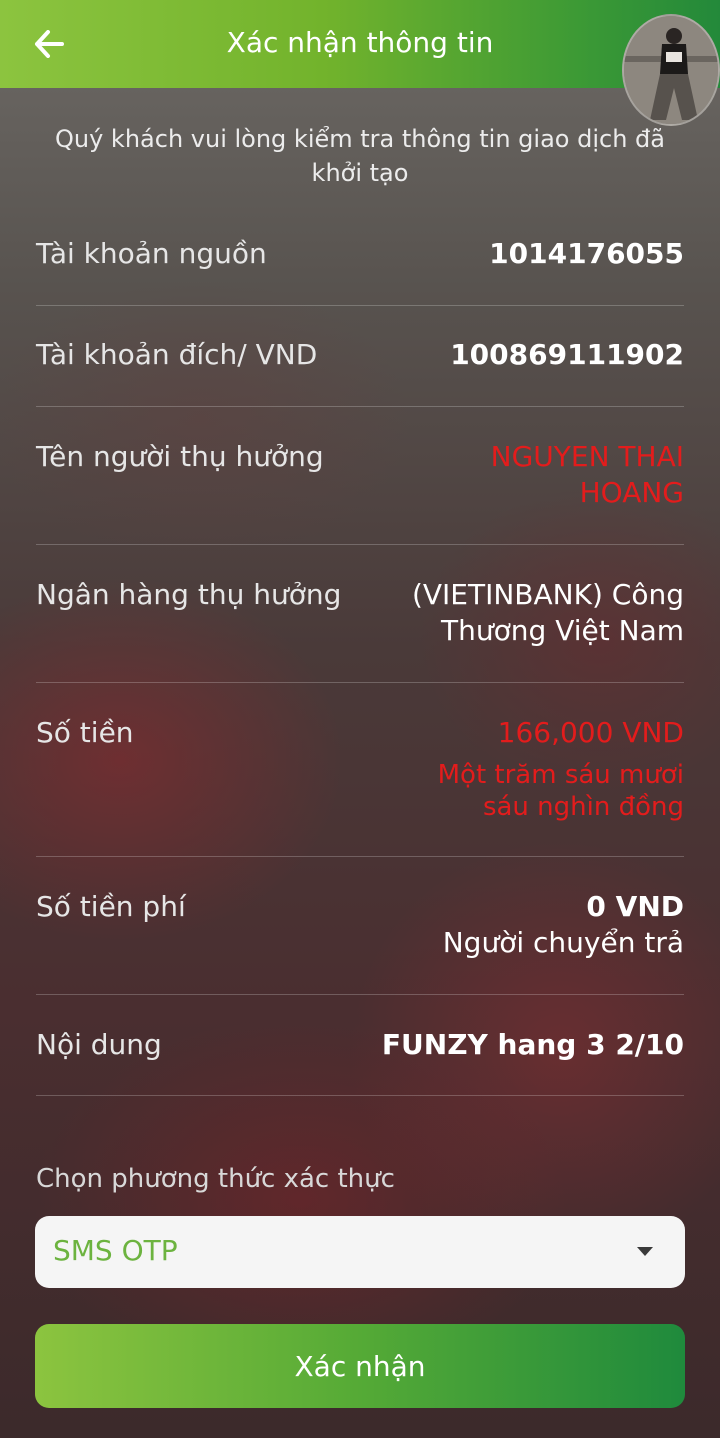 This screenshot has width=720, height=1438. What do you see at coordinates (360, 1252) in the screenshot?
I see `auth-method-select: SMS OTP` at bounding box center [360, 1252].